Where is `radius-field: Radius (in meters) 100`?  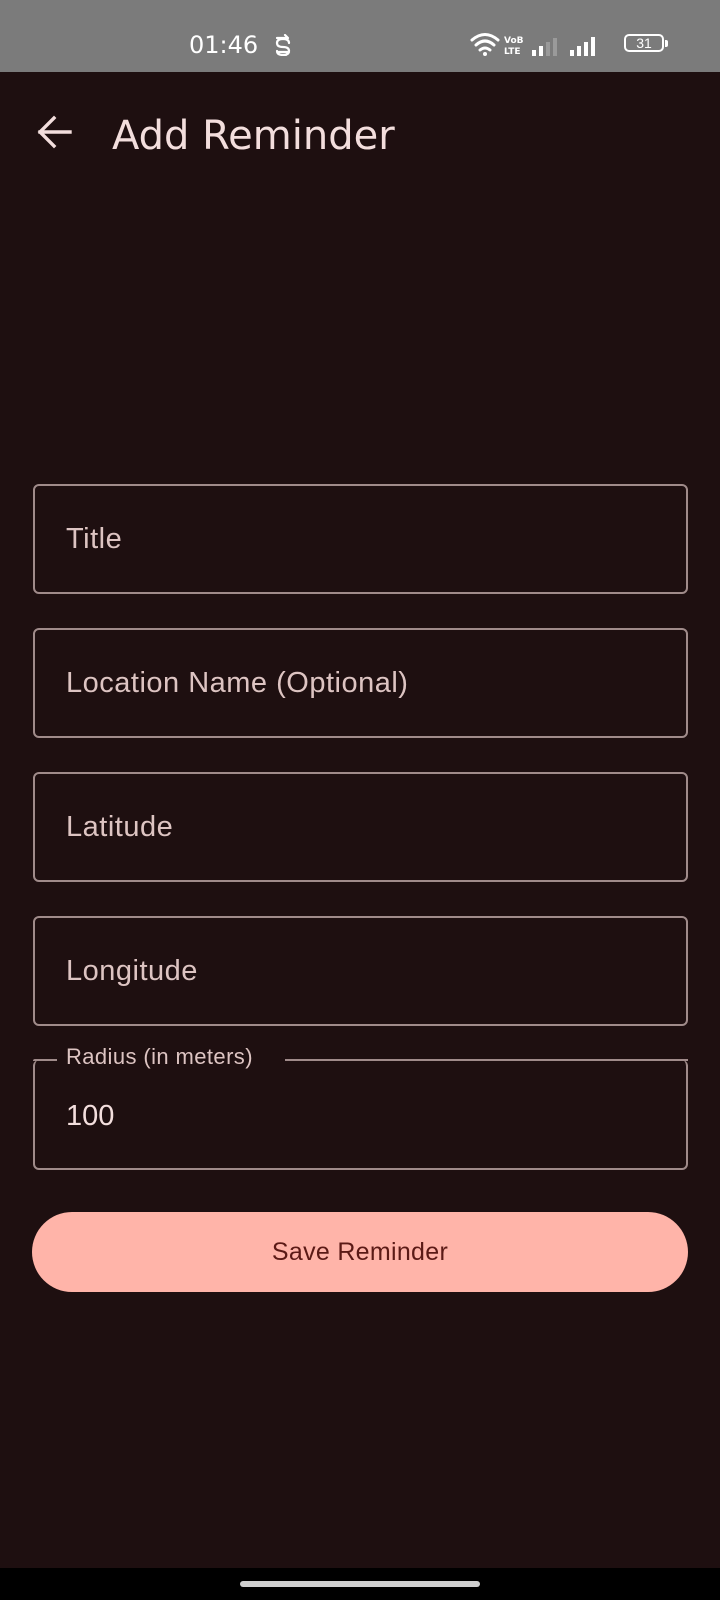 radius-field: Radius (in meters) 100 is located at coordinates (360, 1107).